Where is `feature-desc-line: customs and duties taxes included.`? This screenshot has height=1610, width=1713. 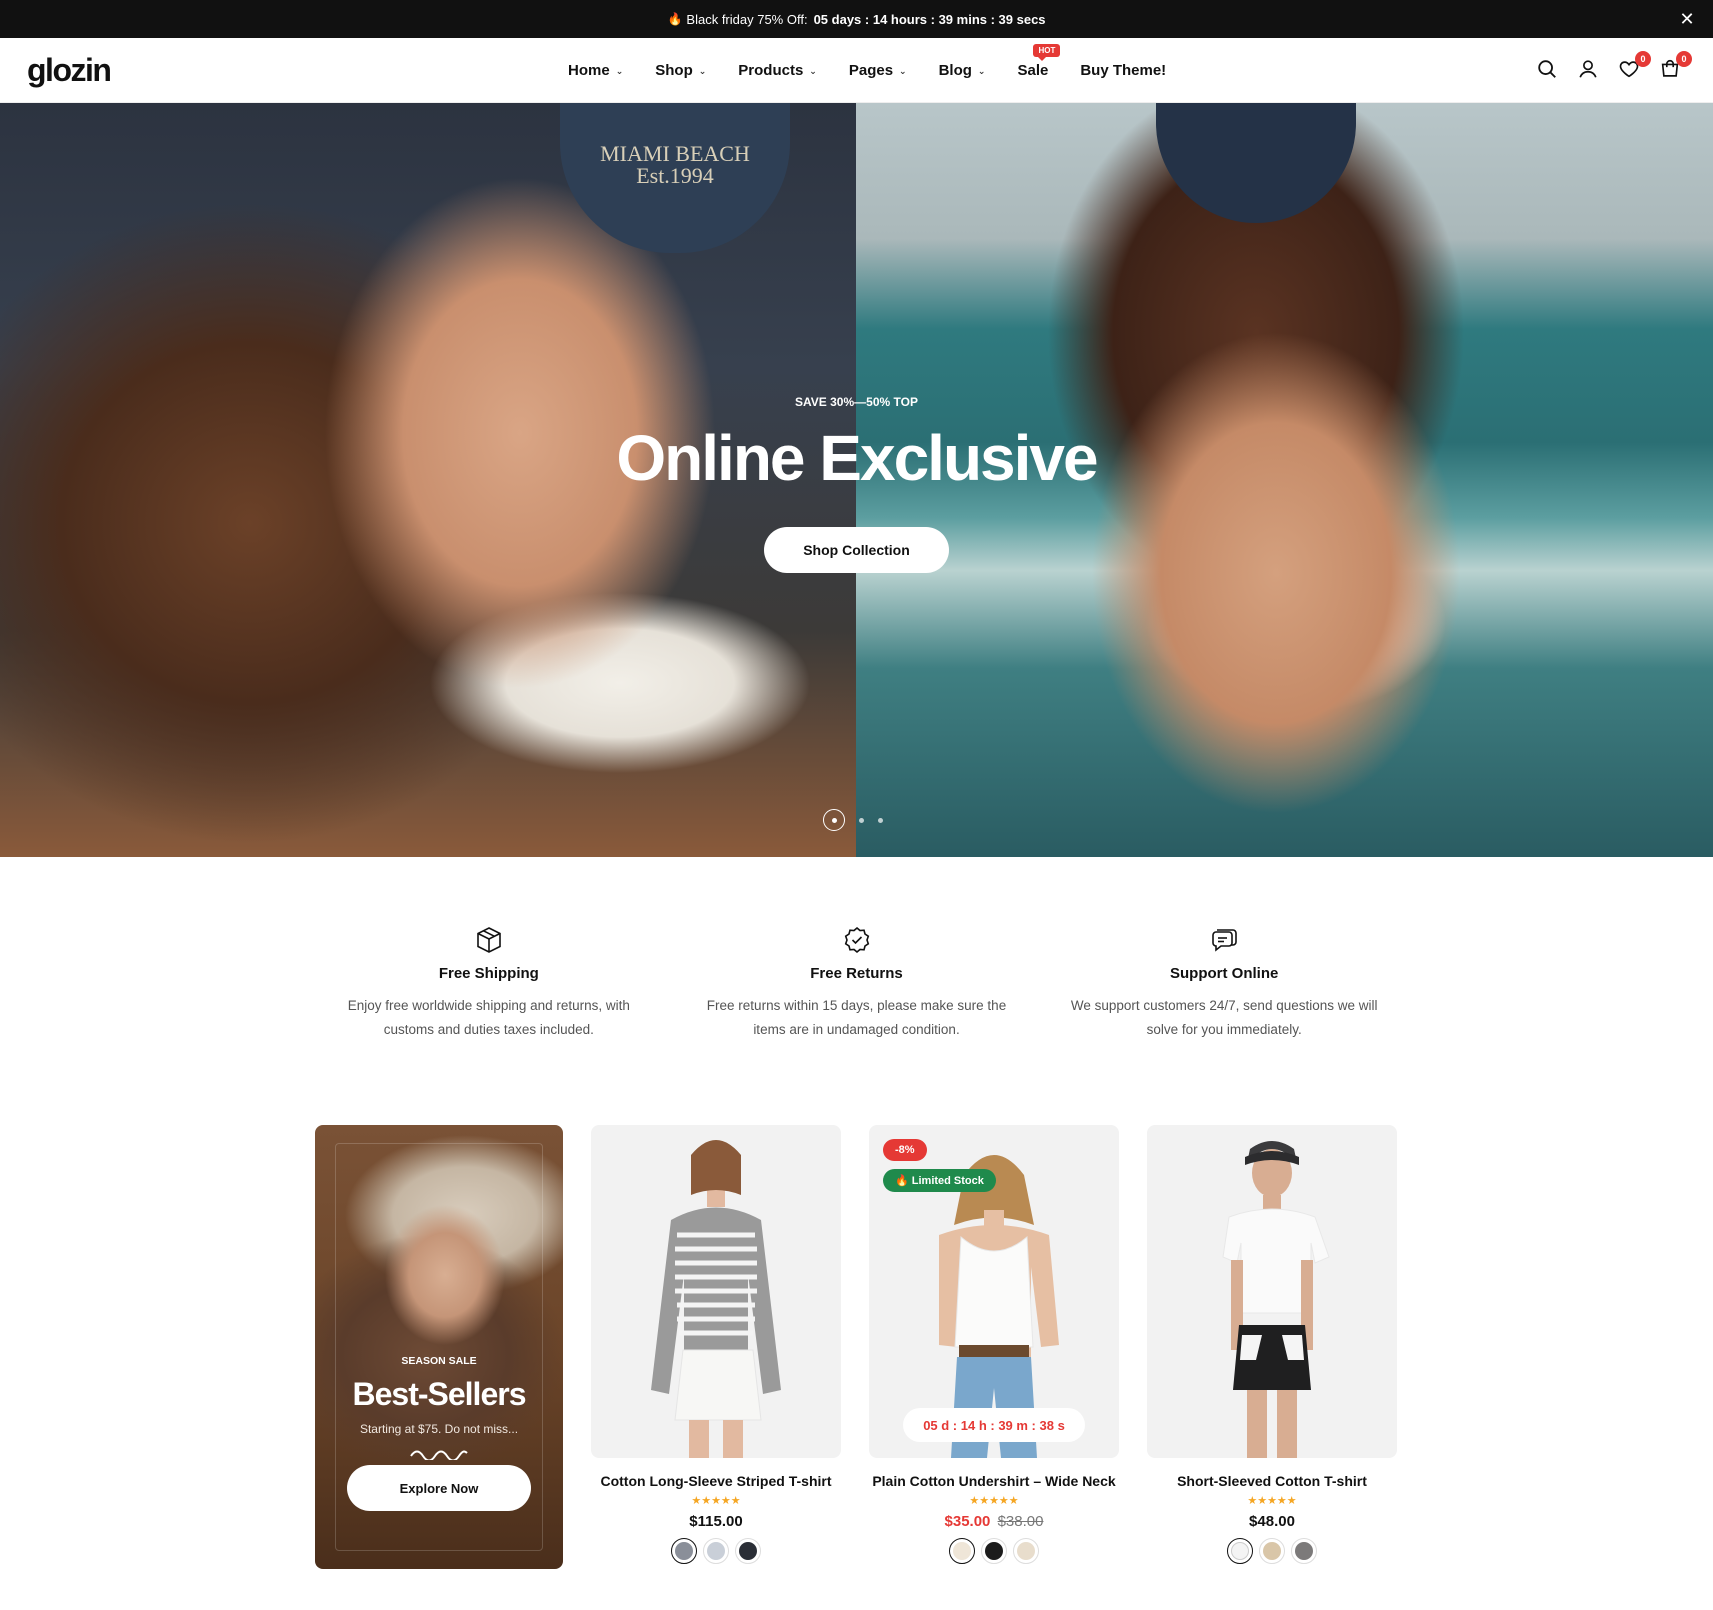
feature-desc-line: customs and duties taxes included. is located at coordinates (488, 1029).